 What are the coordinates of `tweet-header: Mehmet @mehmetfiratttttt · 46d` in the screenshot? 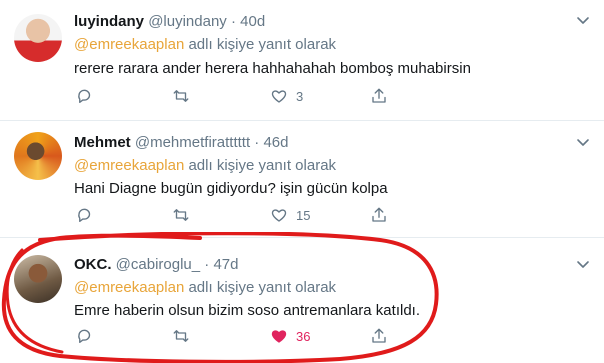 It's located at (181, 142).